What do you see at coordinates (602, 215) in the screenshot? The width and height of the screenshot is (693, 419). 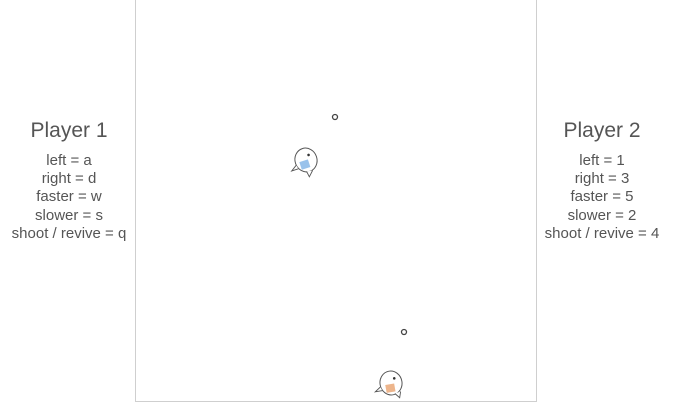 I see `player2-control-slower: slower = 2` at bounding box center [602, 215].